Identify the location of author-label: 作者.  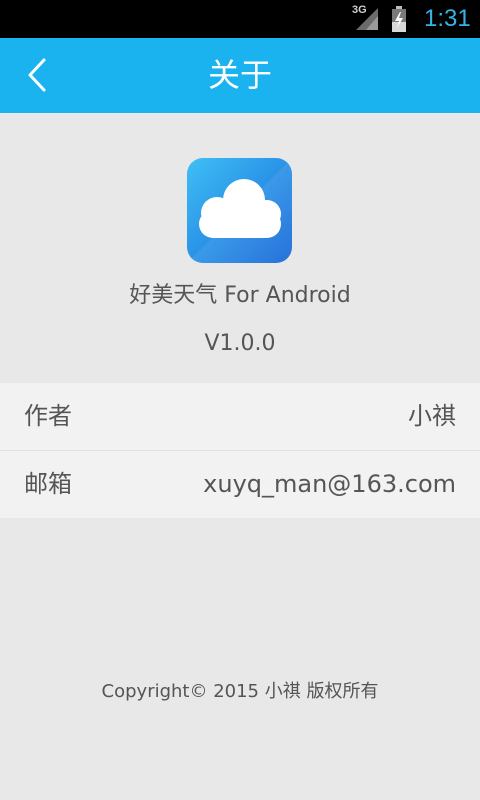
(48, 416).